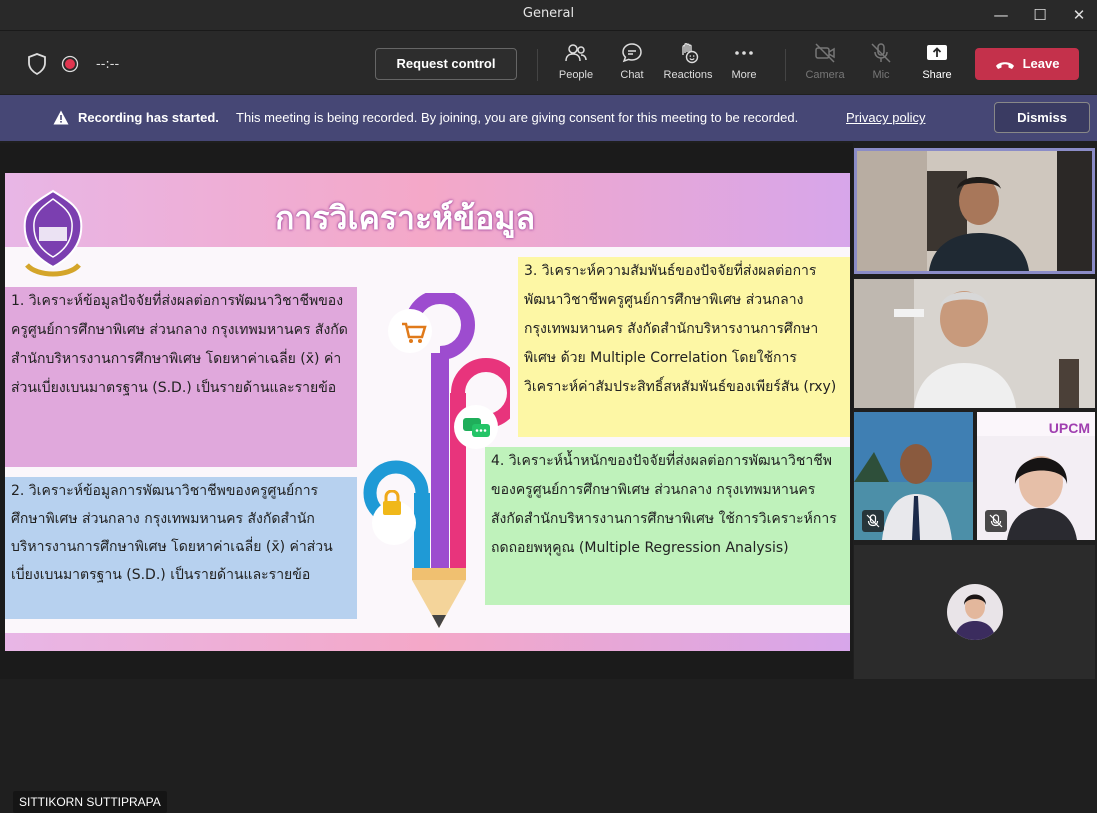 Image resolution: width=1097 pixels, height=813 pixels. I want to click on reactions-icon, so click(690, 53).